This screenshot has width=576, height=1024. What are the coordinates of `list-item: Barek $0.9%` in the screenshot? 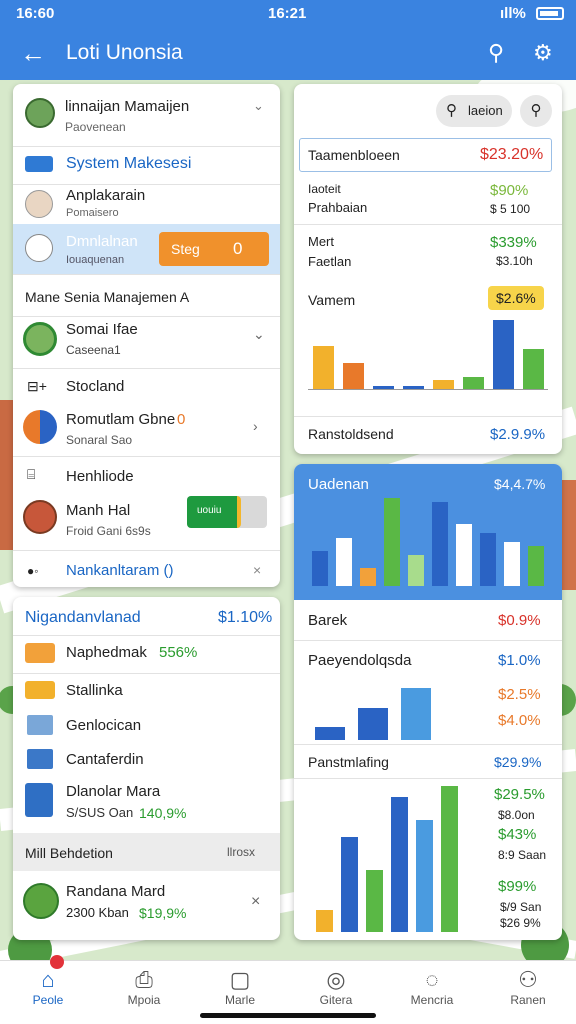 It's located at (428, 620).